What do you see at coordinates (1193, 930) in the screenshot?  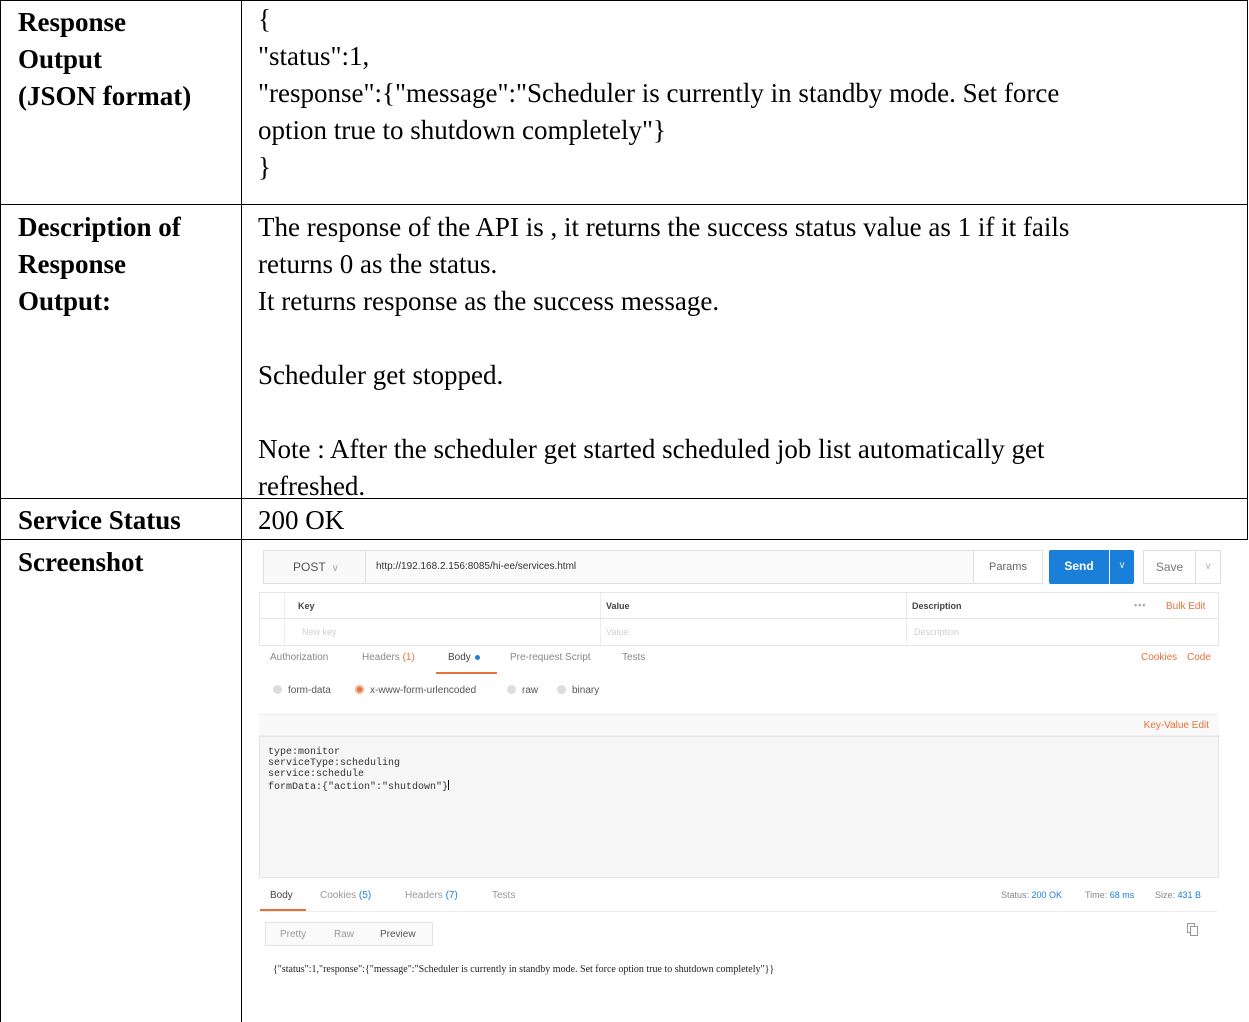 I see `copy-icon` at bounding box center [1193, 930].